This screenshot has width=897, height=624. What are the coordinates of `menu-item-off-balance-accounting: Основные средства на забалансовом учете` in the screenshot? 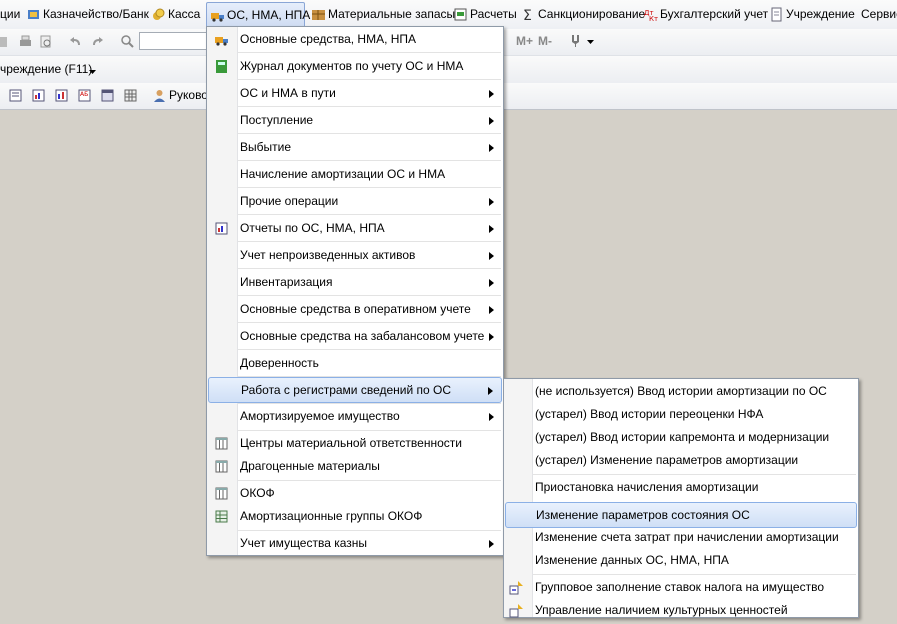 It's located at (355, 337).